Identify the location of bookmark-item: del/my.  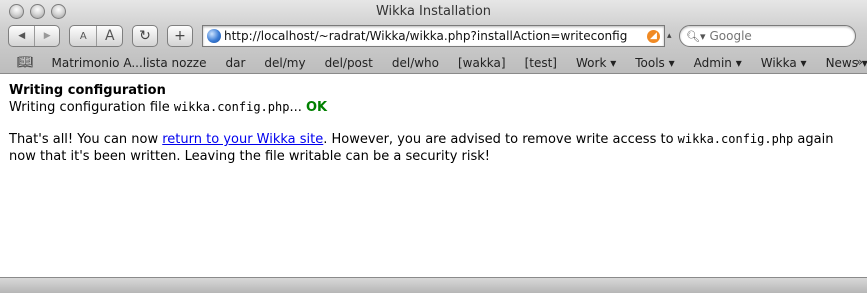
(284, 63).